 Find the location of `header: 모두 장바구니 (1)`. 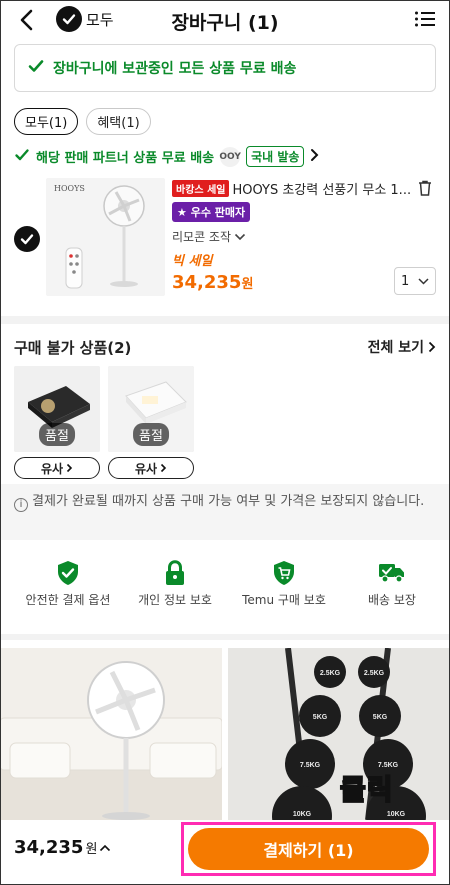

header: 모두 장바구니 (1) is located at coordinates (225, 20).